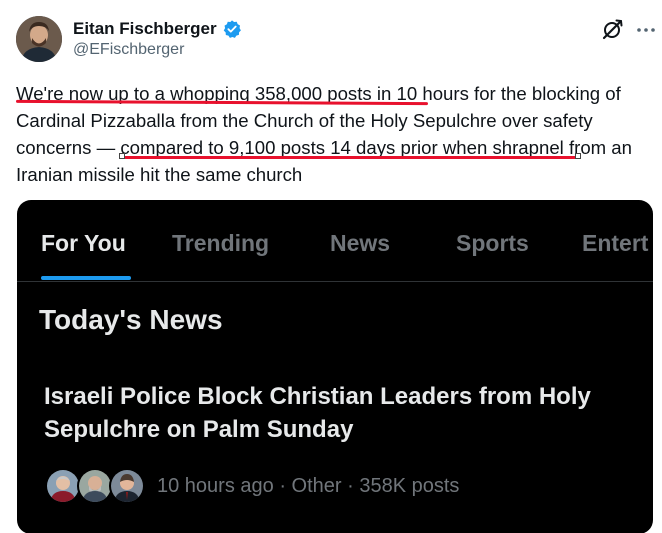 The height and width of the screenshot is (533, 662). What do you see at coordinates (232, 29) in the screenshot?
I see `verified-badge-icon` at bounding box center [232, 29].